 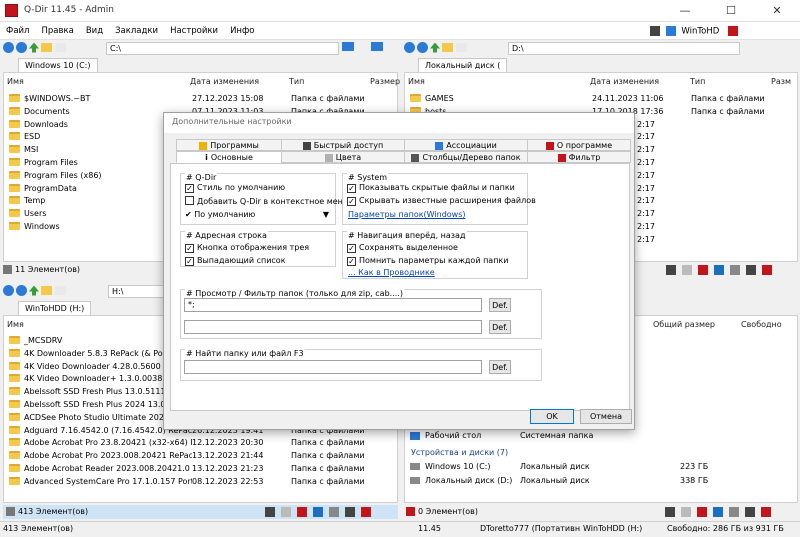 I want to click on explorer-like-link: ... Как в Проводнике, so click(x=391, y=272).